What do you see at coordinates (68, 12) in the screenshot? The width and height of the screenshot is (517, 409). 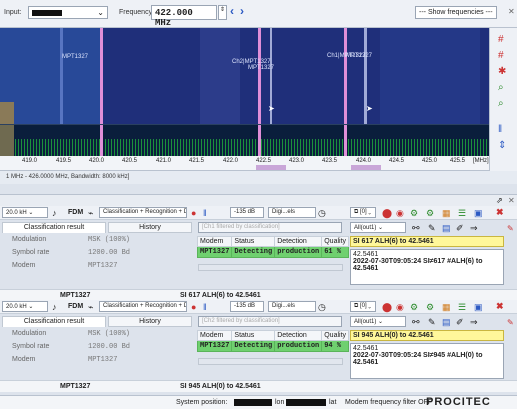 I see `input-select: ⌄` at bounding box center [68, 12].